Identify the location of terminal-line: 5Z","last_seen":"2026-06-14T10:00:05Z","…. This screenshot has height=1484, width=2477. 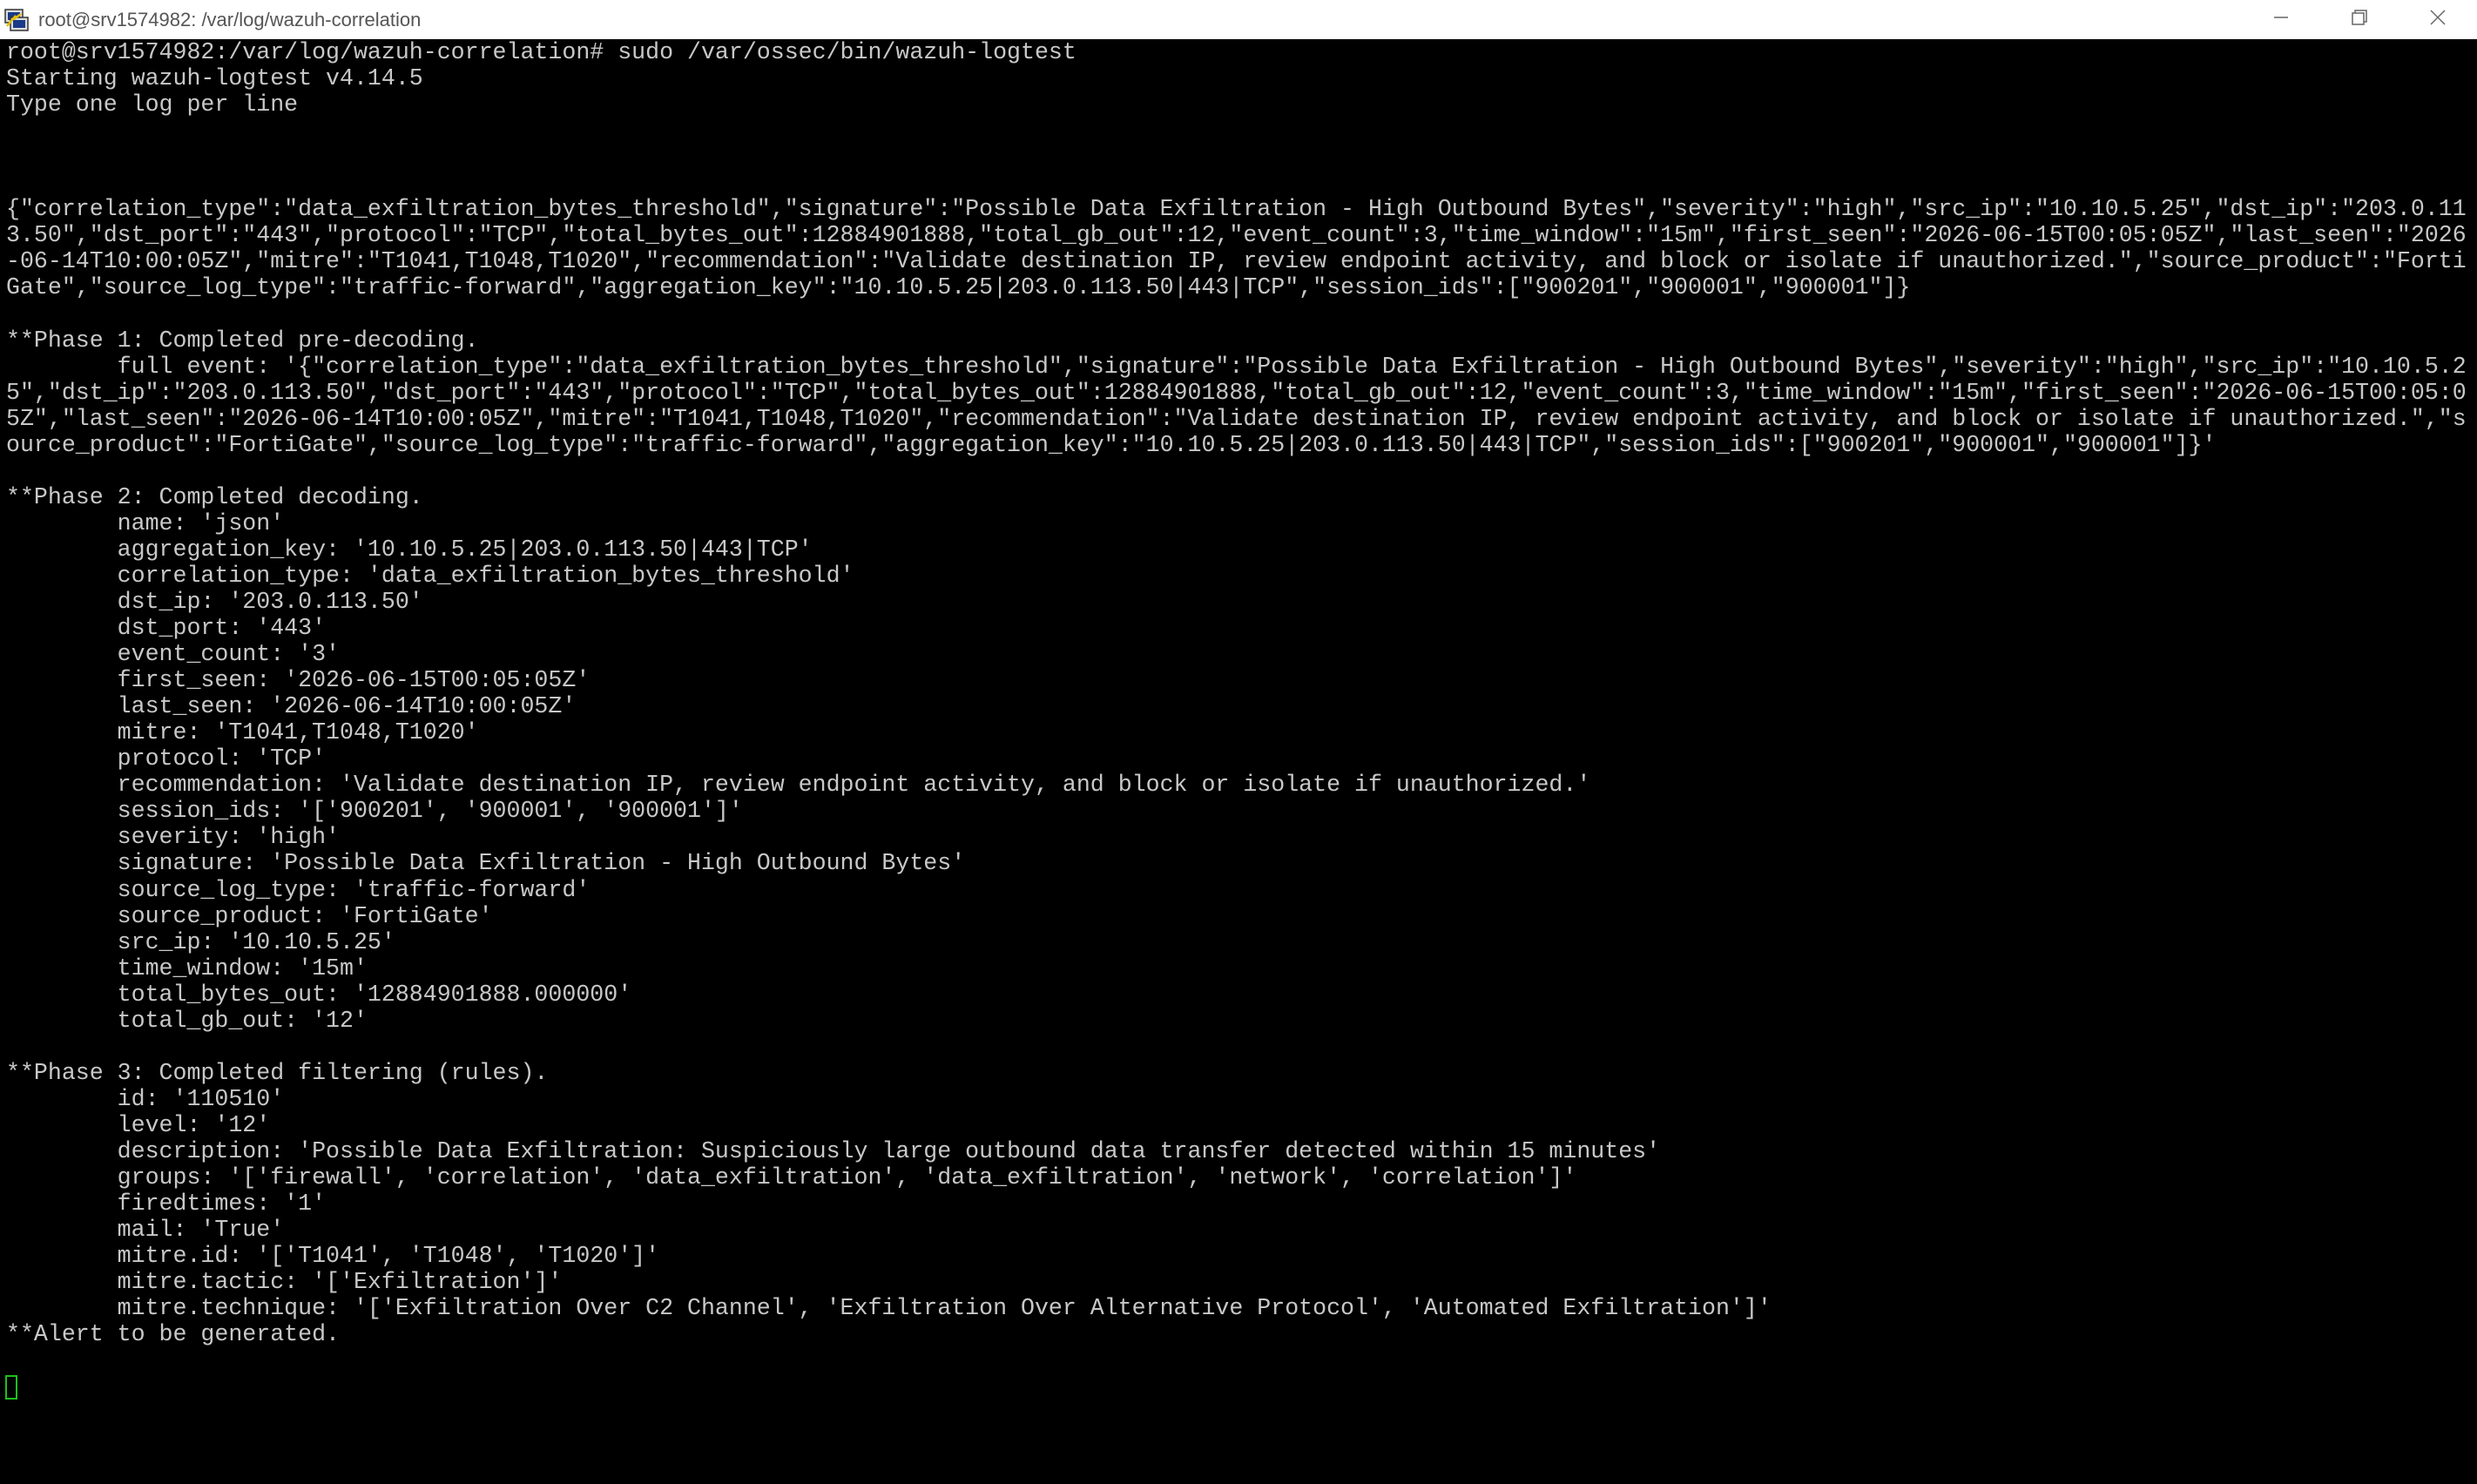
(1236, 418).